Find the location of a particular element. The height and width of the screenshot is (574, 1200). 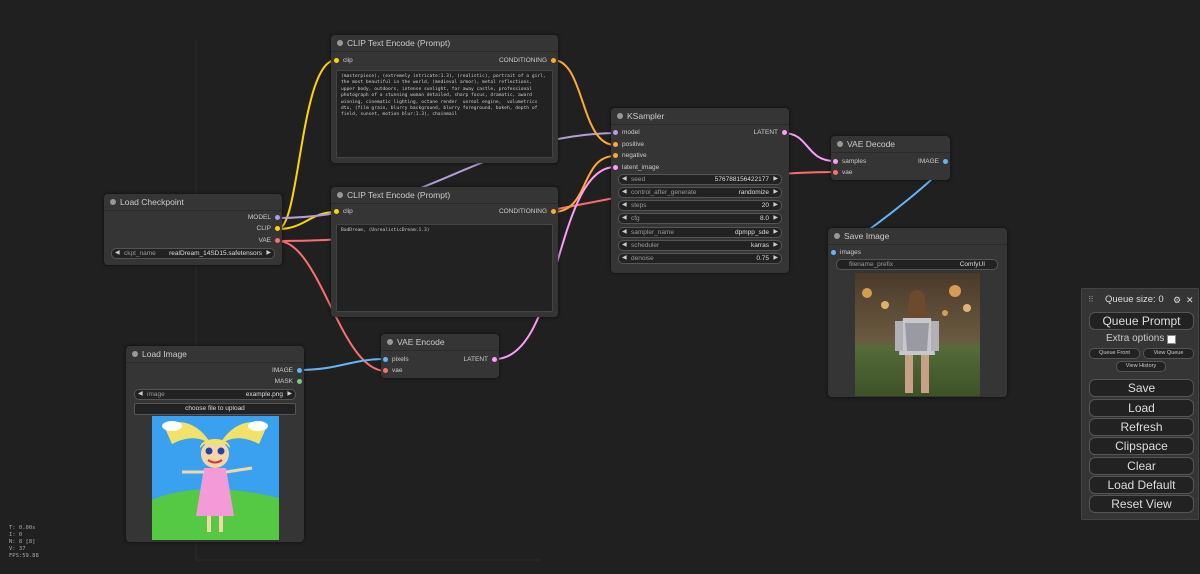

view-history-button: View History is located at coordinates (1141, 366).